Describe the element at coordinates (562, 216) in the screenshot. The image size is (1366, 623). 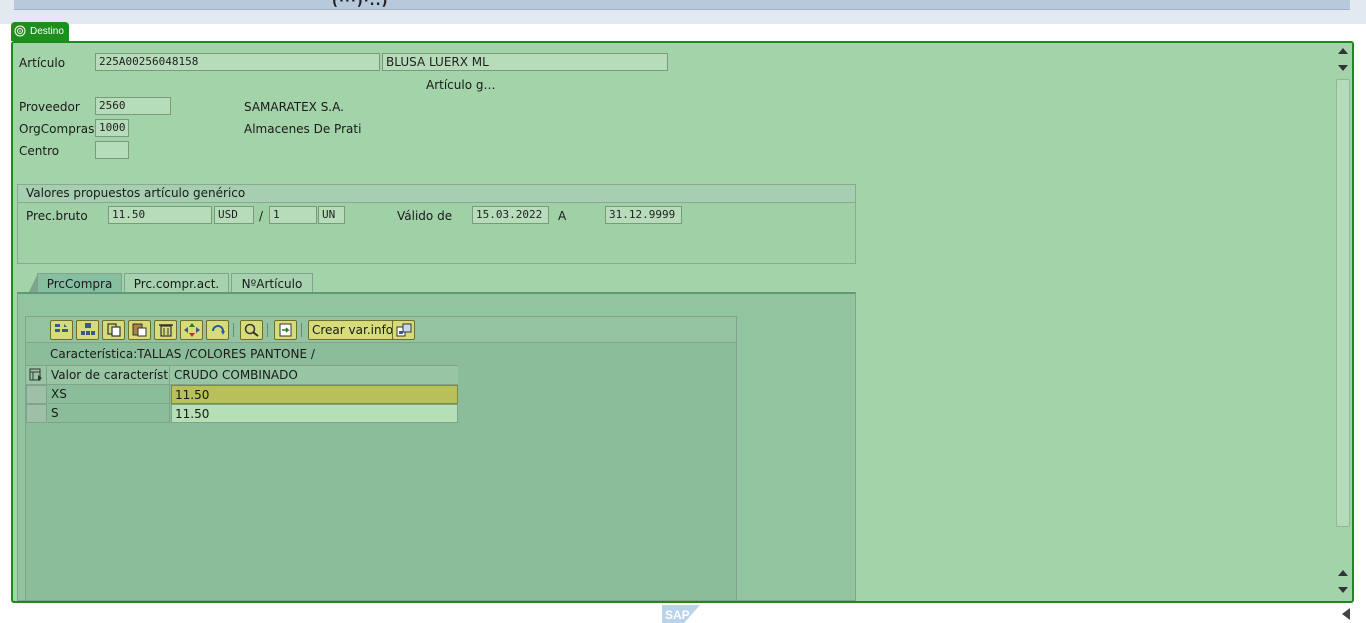
I see `valid-to-label: A` at that location.